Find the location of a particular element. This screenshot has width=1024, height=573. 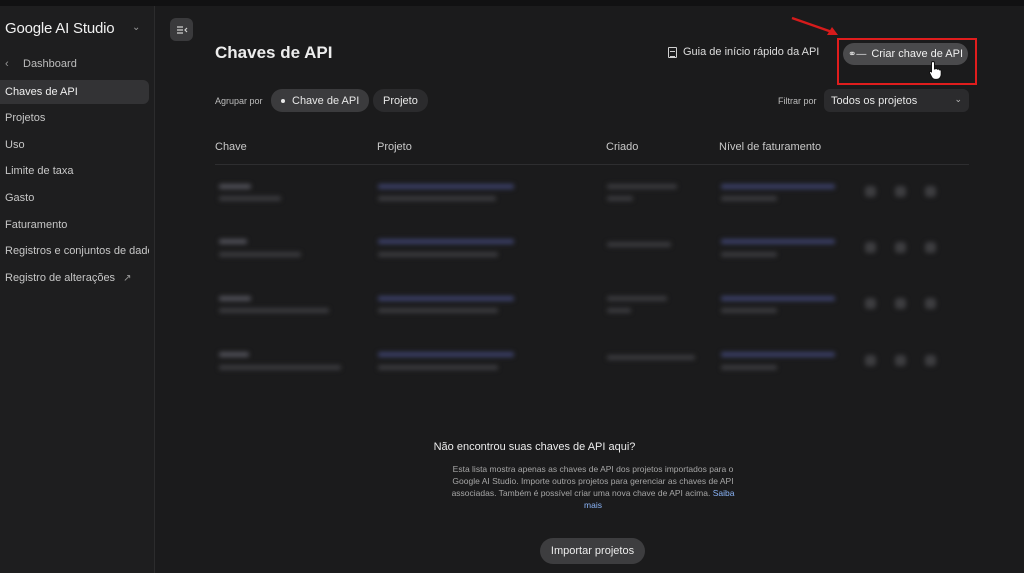

sidebar-item-label: Uso is located at coordinates (15, 145).